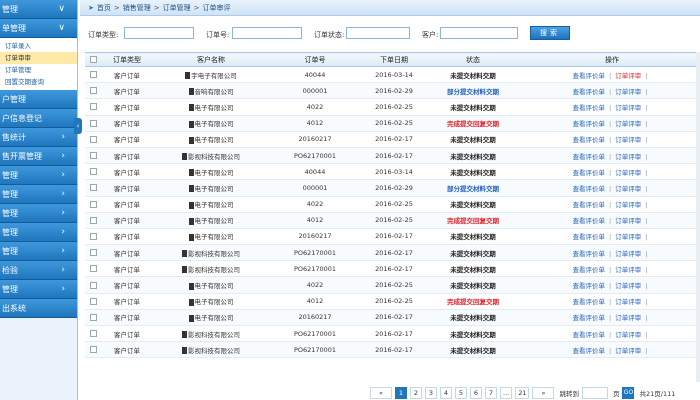 The width and height of the screenshot is (700, 400). Describe the element at coordinates (38, 175) in the screenshot. I see `sidebar-menu-6: 管理 ›` at that location.